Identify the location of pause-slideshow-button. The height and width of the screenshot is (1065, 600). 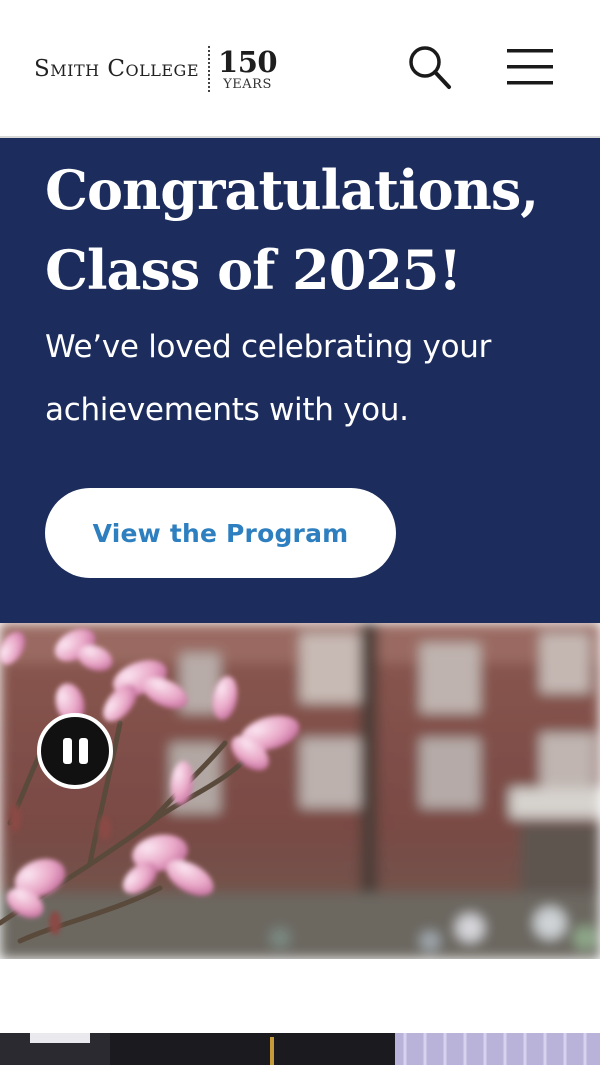
(75, 751).